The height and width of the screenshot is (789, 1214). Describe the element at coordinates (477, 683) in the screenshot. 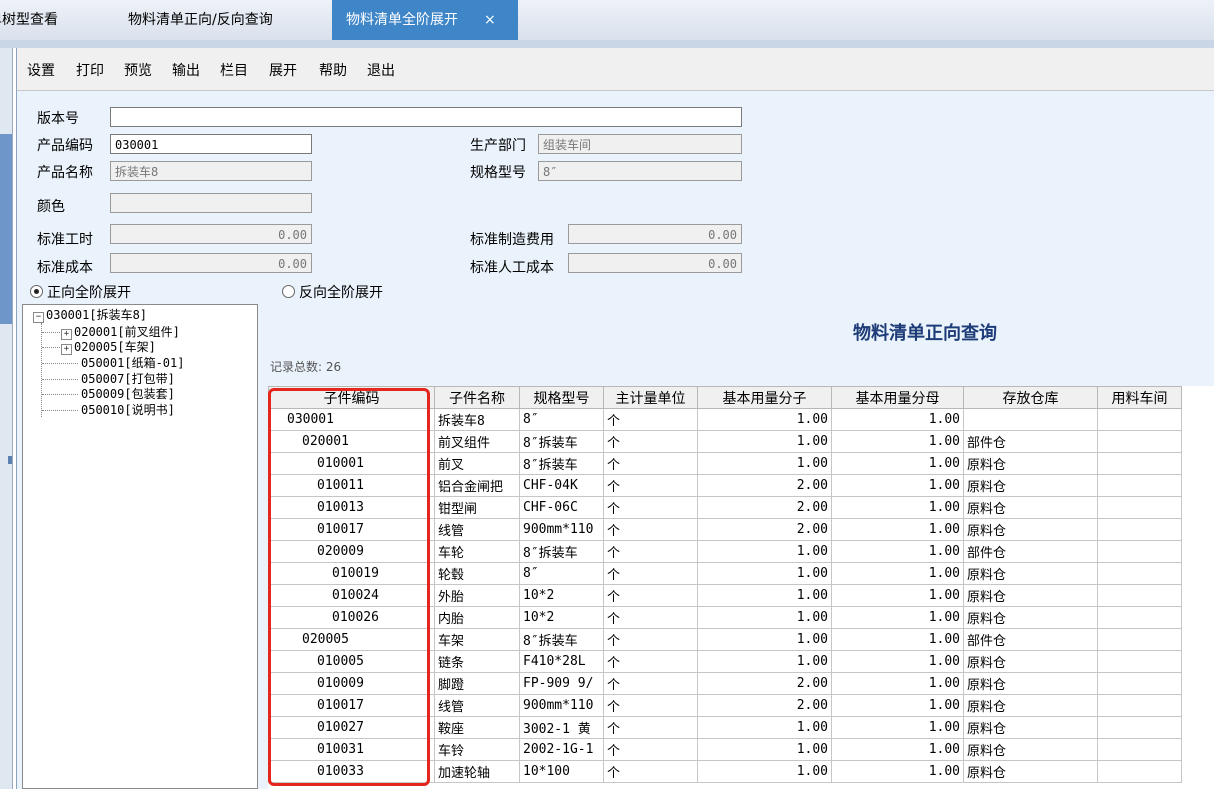

I see `table-cell-name: 脚蹬` at that location.